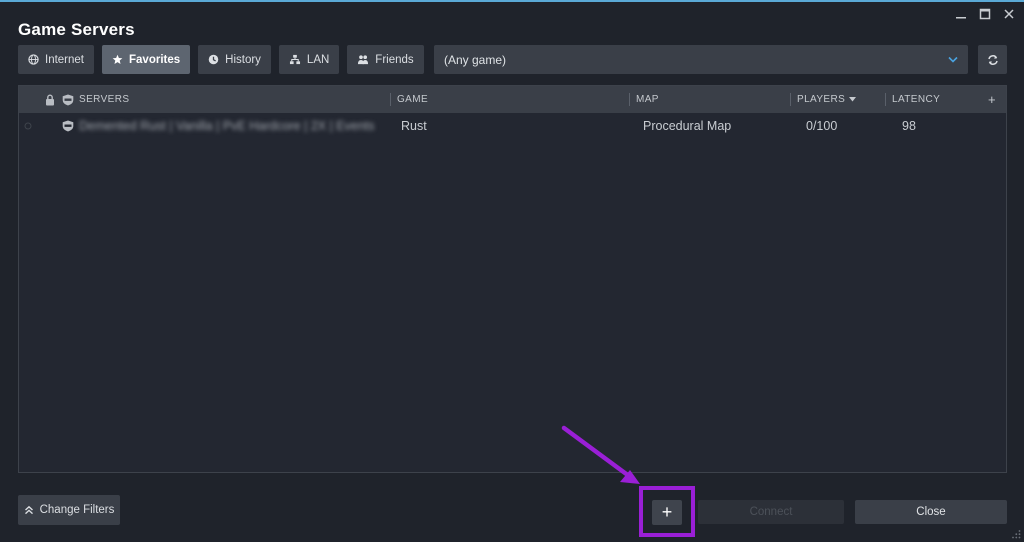  Describe the element at coordinates (821, 126) in the screenshot. I see `server-players: 0/100` at that location.